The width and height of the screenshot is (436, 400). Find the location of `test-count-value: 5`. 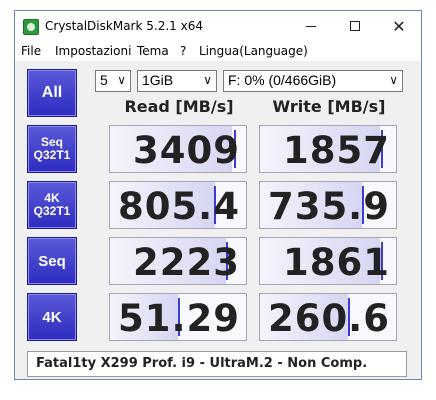

test-count-value: 5 is located at coordinates (104, 80).